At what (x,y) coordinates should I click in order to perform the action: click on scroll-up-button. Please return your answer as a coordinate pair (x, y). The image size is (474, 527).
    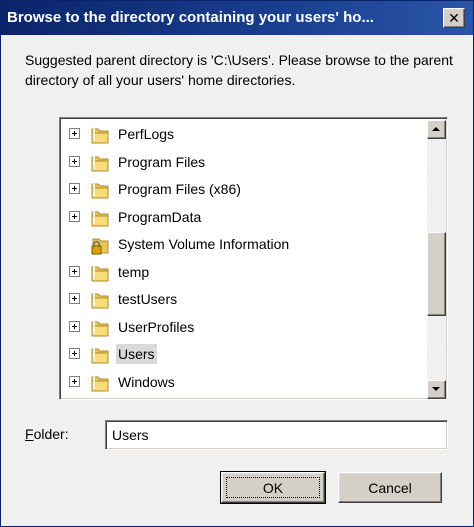
    Looking at the image, I should click on (436, 129).